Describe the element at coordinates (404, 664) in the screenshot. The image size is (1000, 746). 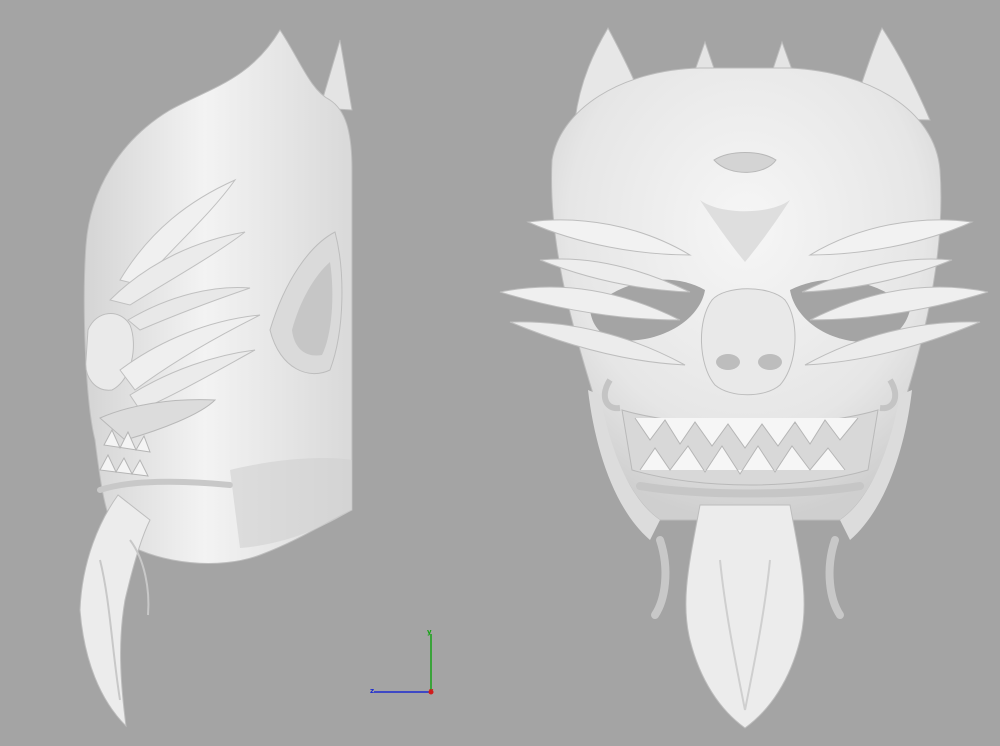
I see `axis-gizmo: y x z` at that location.